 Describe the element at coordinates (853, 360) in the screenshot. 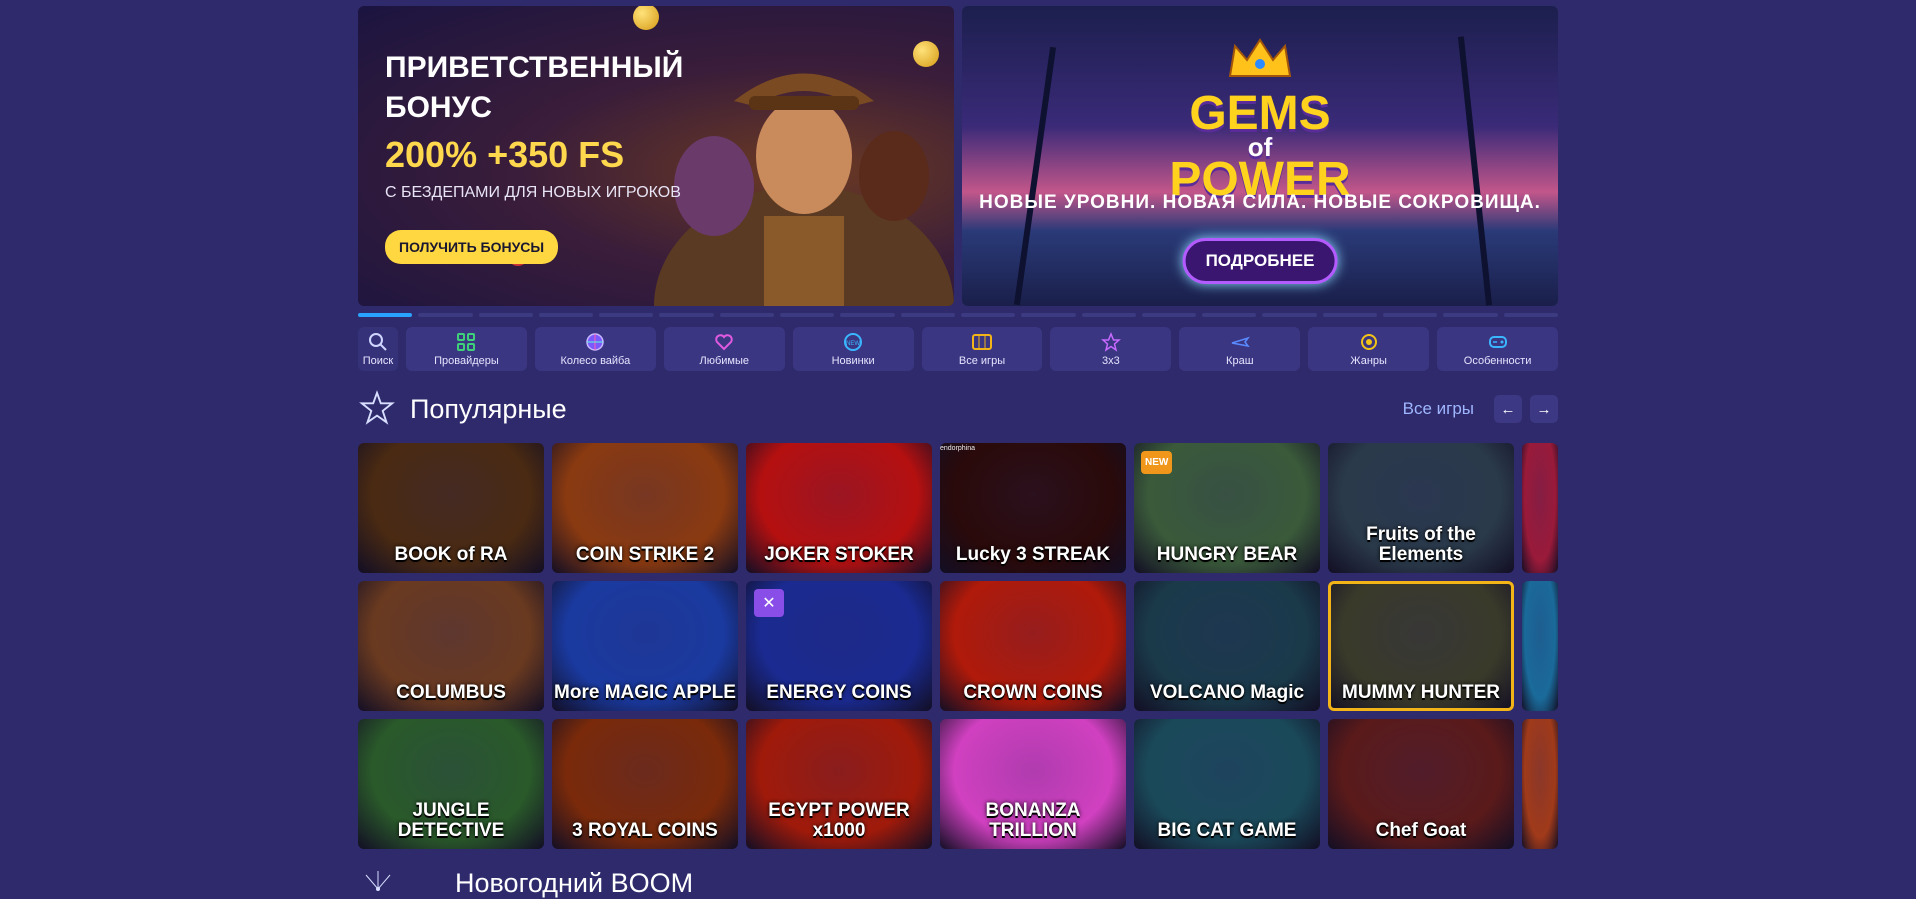

I see `nav-new-label: Новинки` at that location.